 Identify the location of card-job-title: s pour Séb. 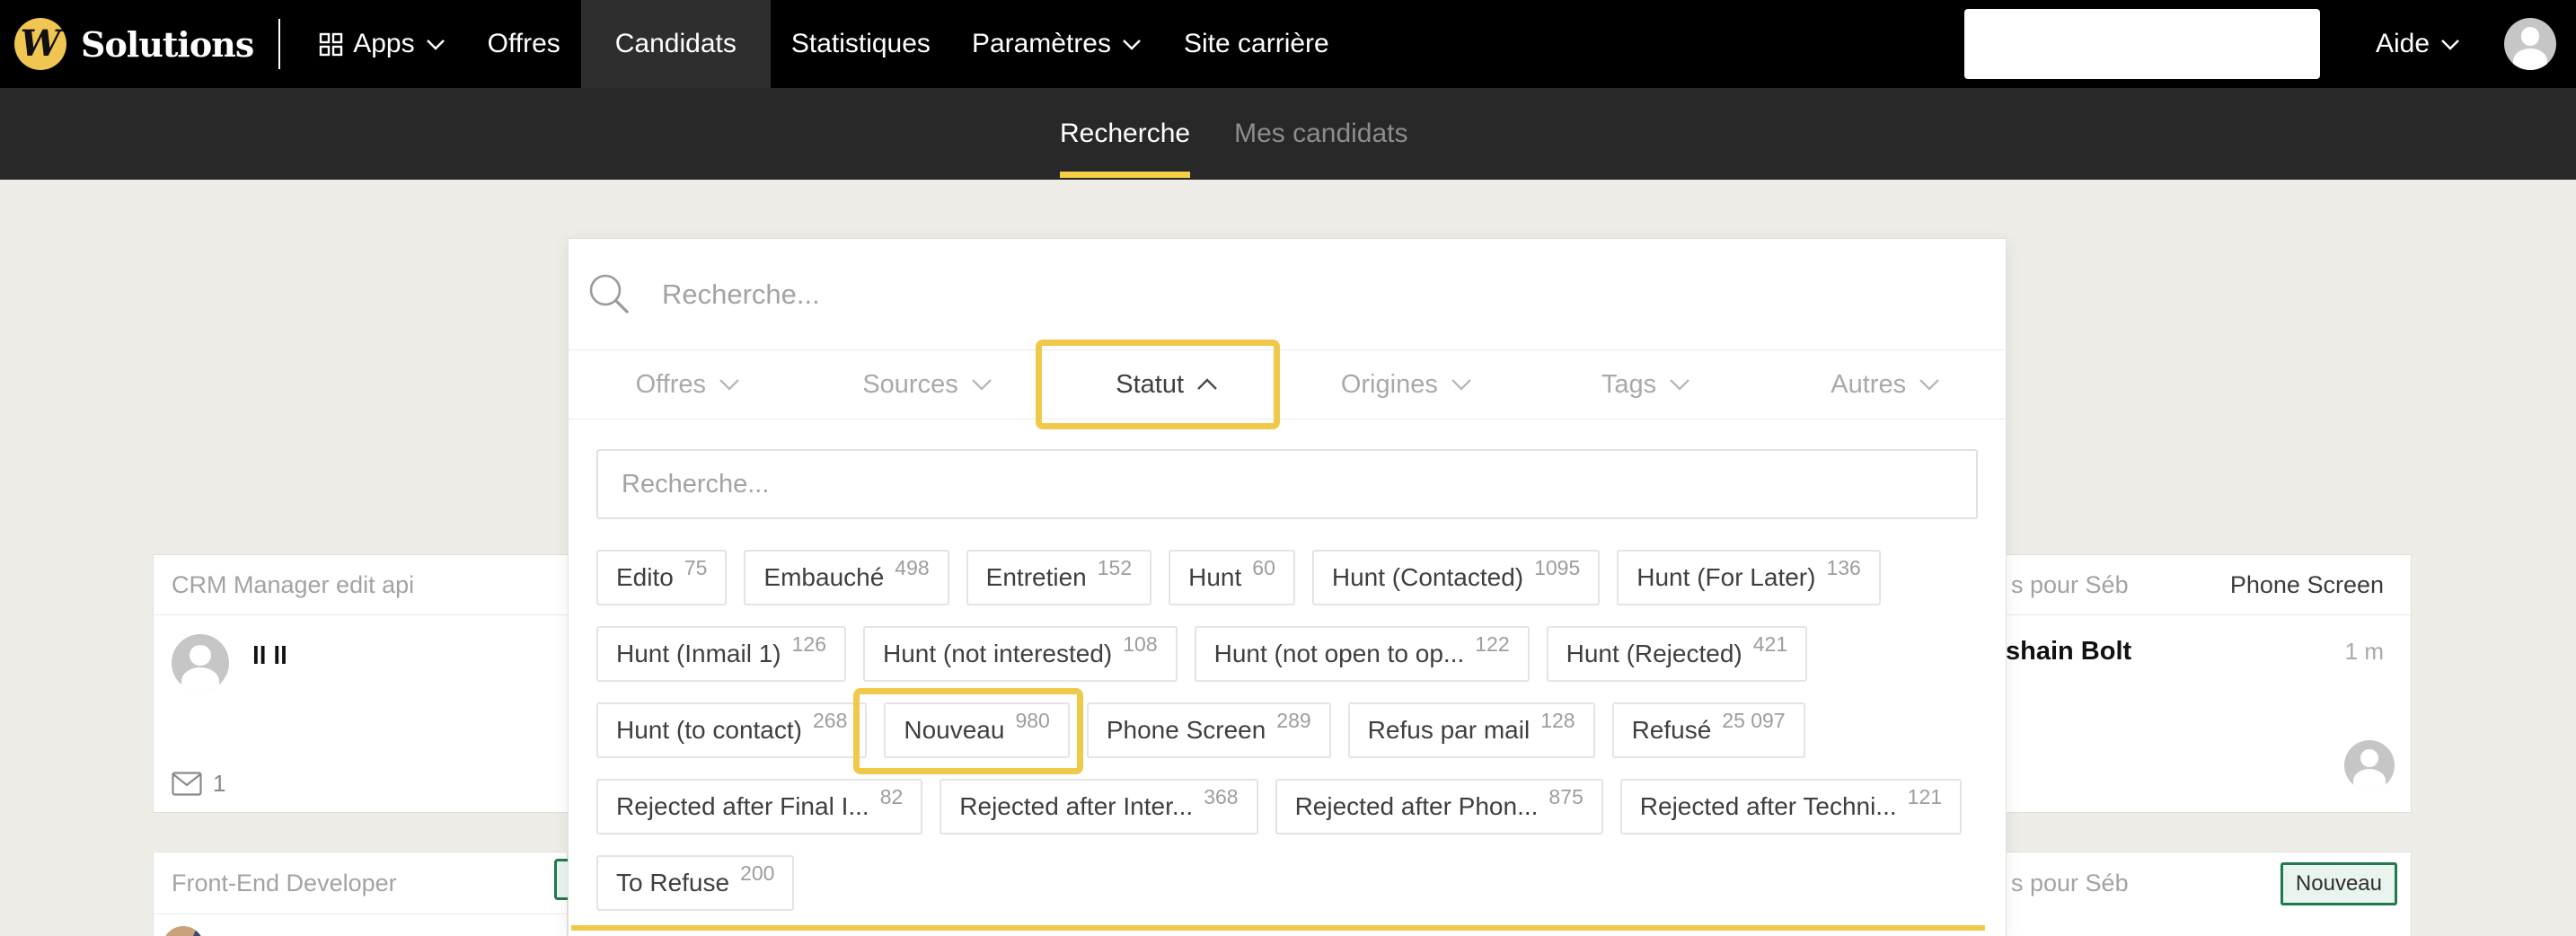
(2070, 584).